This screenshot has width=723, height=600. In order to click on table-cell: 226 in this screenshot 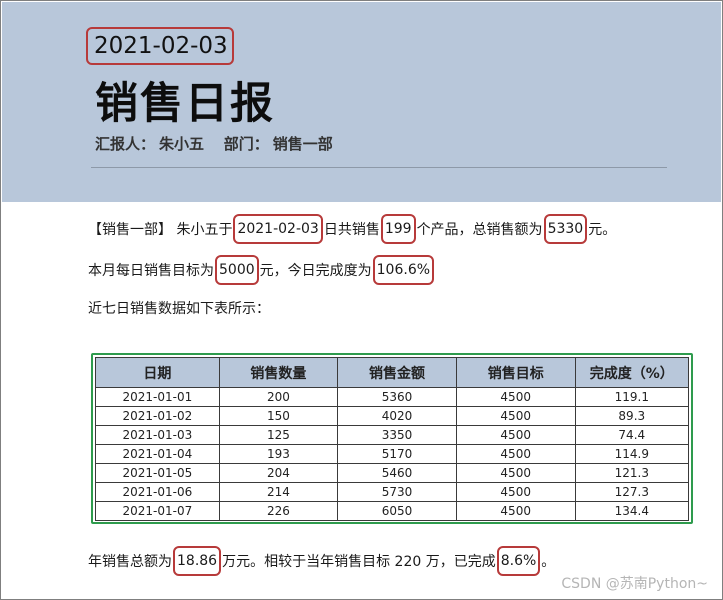, I will do `click(278, 511)`.